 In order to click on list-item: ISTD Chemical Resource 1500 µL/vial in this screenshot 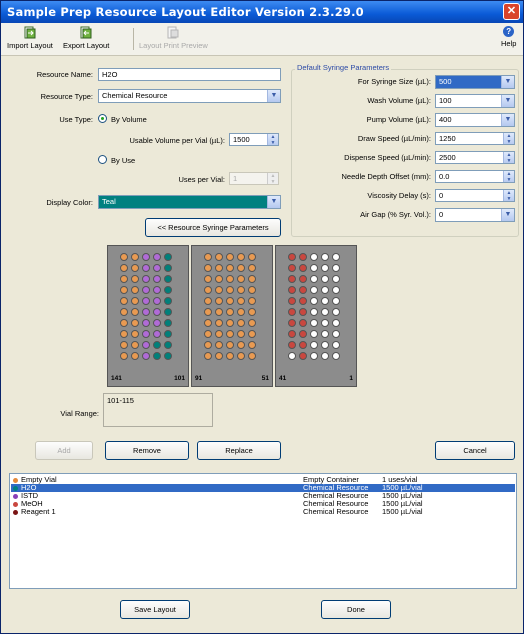, I will do `click(263, 496)`.